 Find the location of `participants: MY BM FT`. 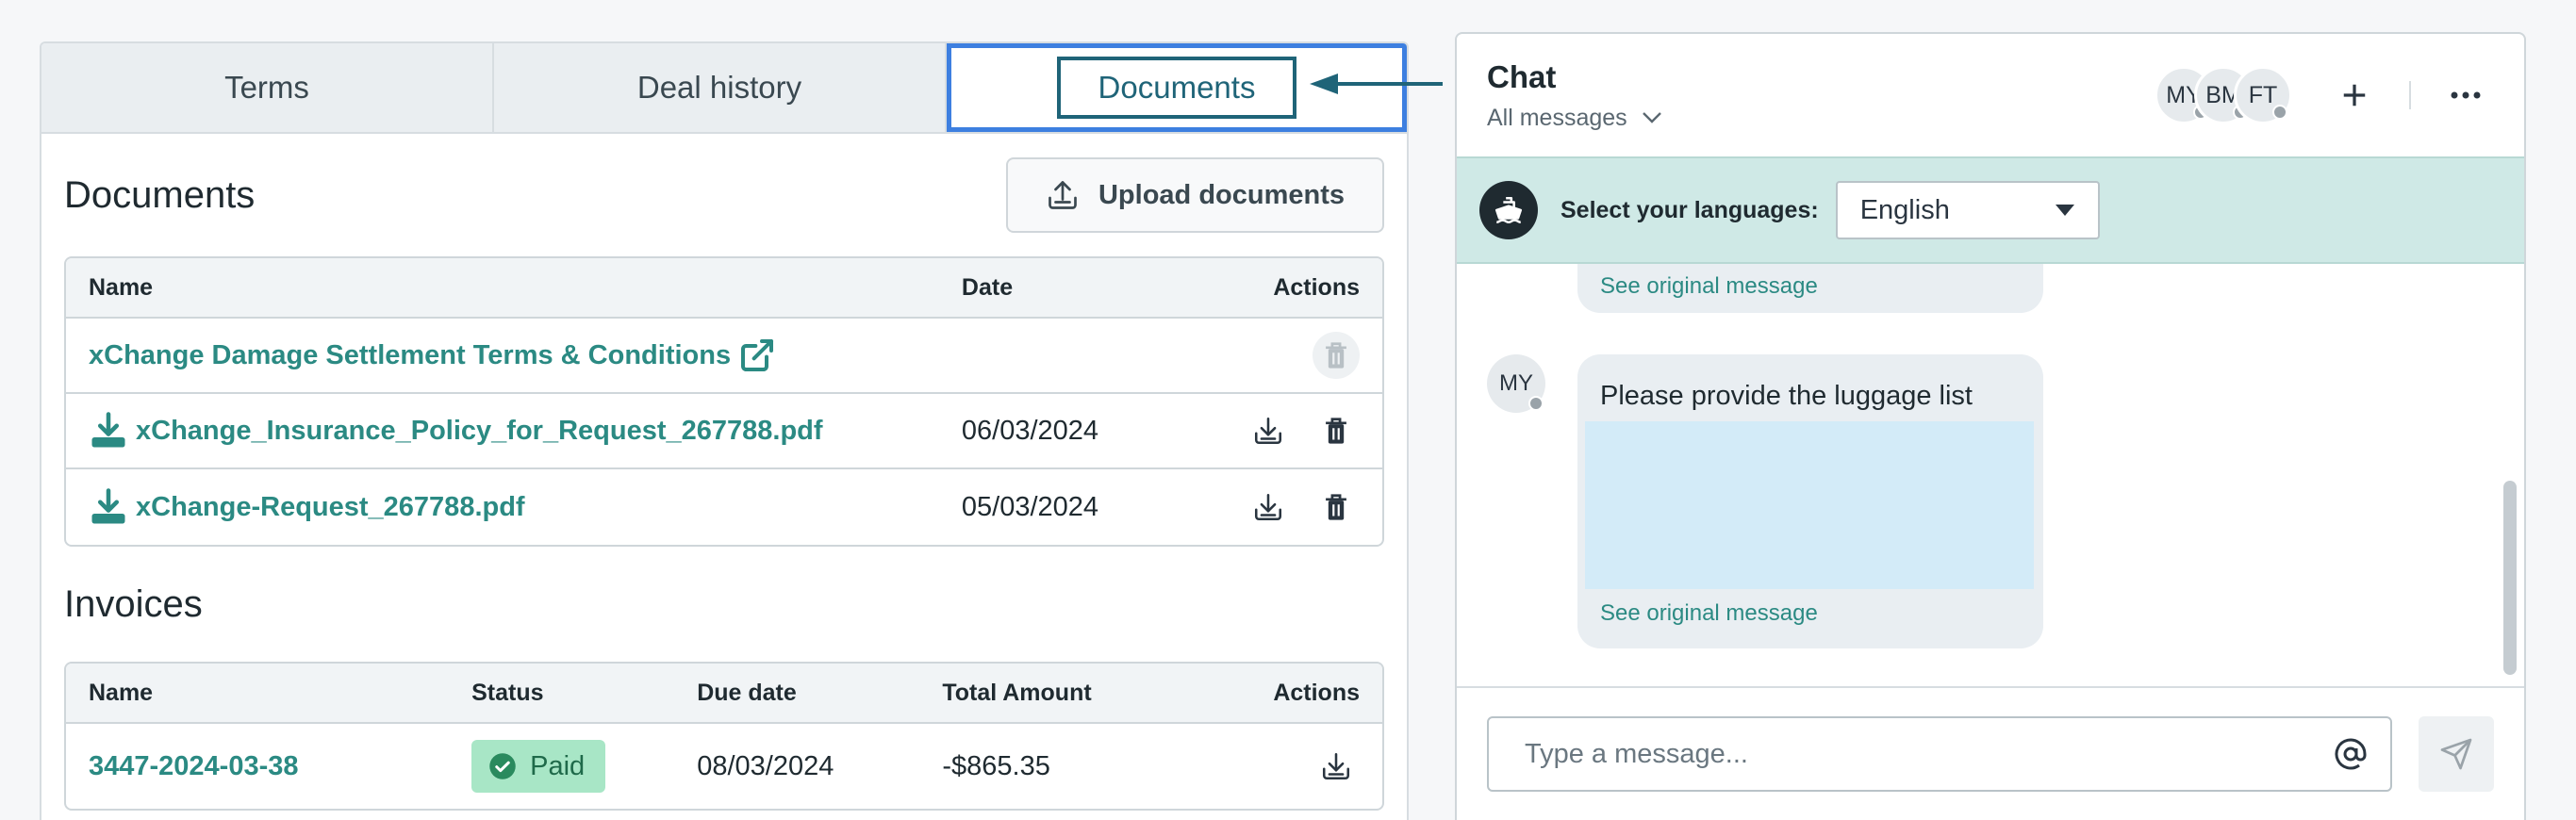

participants: MY BM FT is located at coordinates (2223, 95).